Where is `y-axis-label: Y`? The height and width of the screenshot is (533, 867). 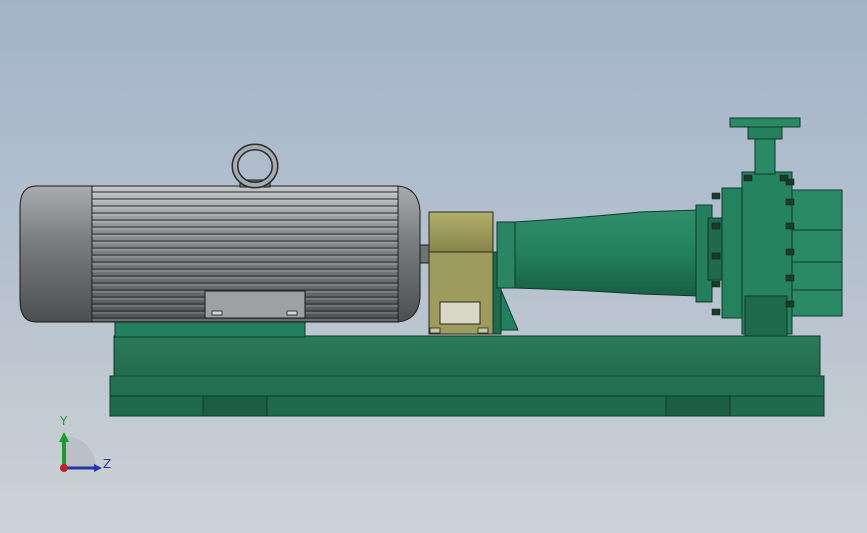
y-axis-label: Y is located at coordinates (64, 421).